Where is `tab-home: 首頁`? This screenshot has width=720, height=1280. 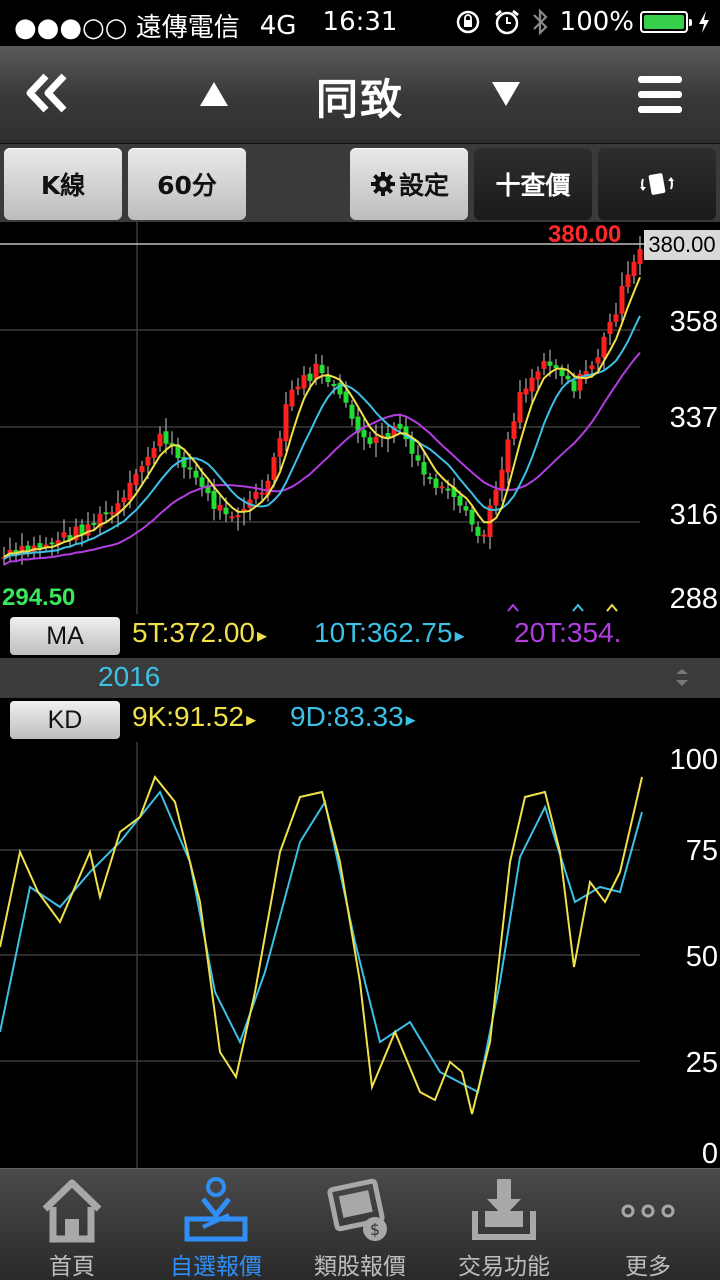
tab-home: 首頁 is located at coordinates (72, 1224).